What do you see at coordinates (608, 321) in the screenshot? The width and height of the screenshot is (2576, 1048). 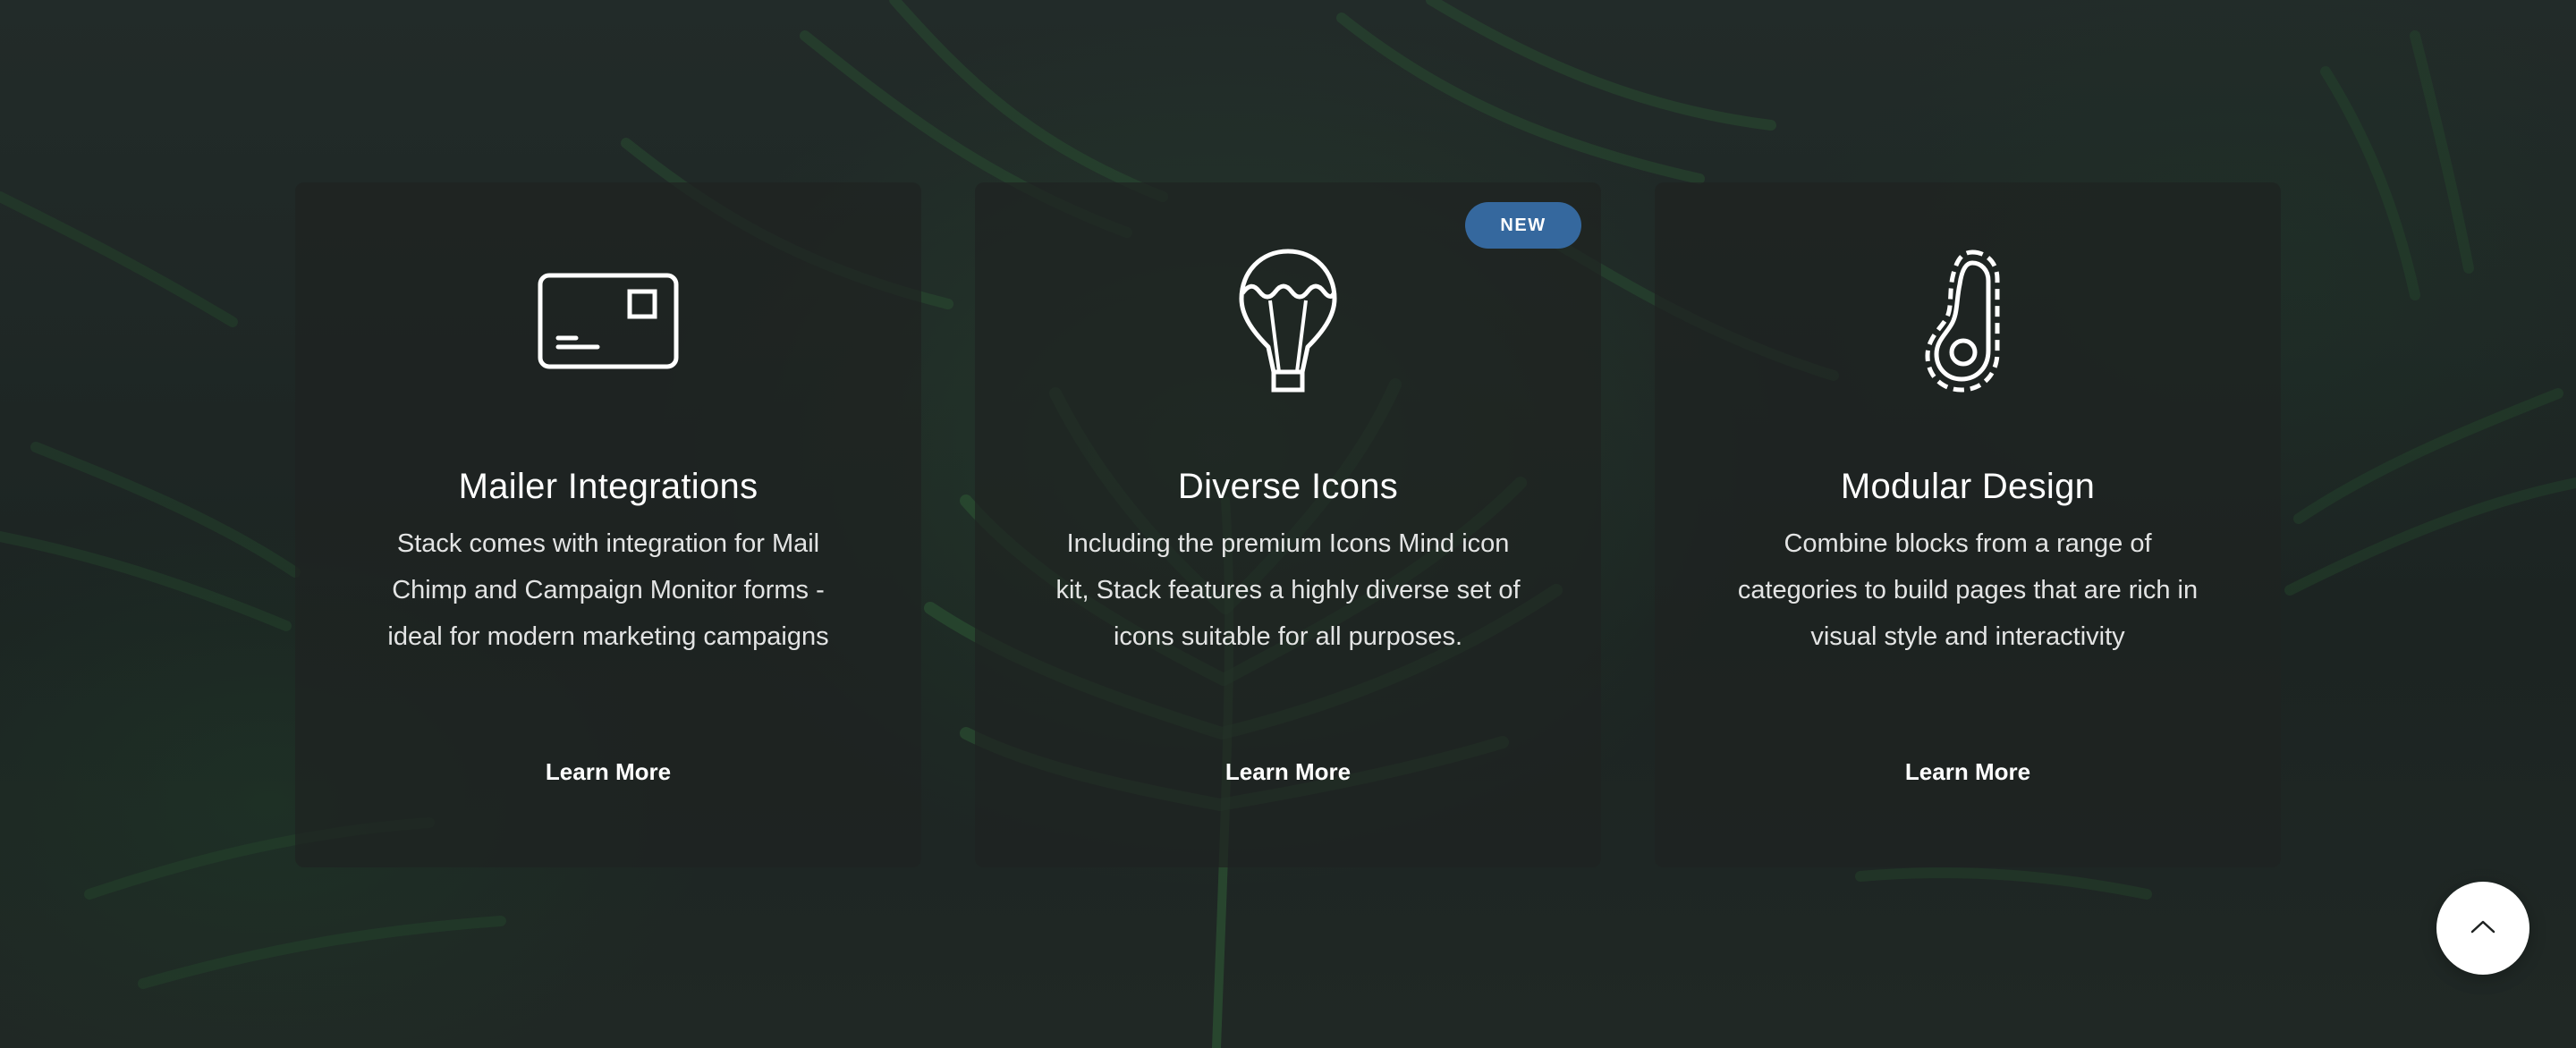 I see `envelope-card-icon` at bounding box center [608, 321].